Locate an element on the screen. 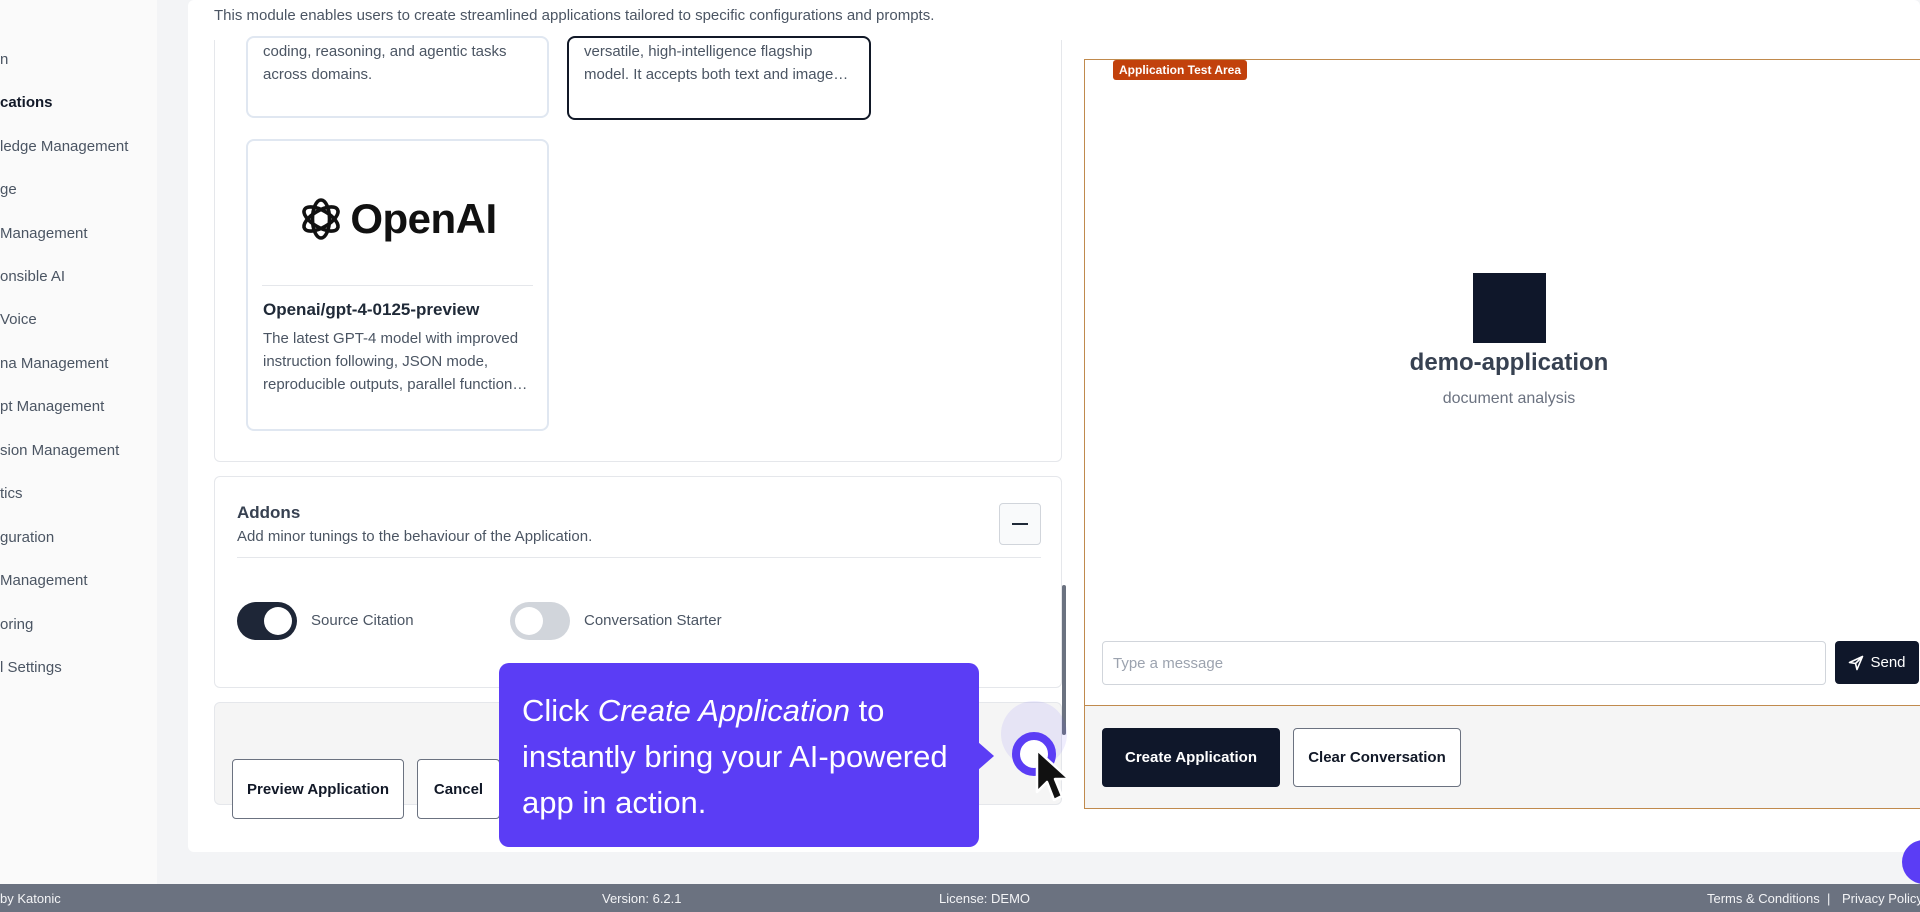 The image size is (1920, 912). test-area-actions: Create Application Clear Conversation is located at coordinates (1502, 756).